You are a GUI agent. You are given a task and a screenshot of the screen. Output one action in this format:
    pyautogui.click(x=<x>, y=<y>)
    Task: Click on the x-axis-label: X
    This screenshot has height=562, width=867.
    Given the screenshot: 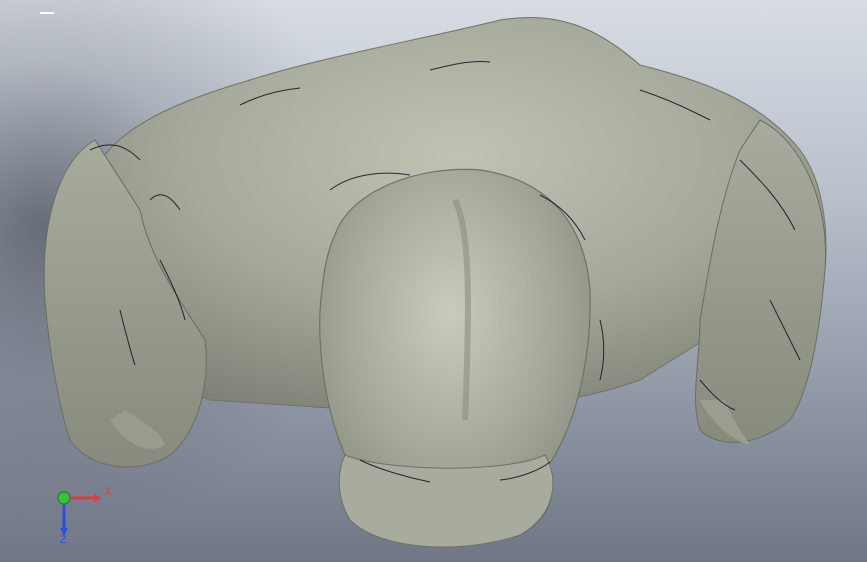 What is the action you would take?
    pyautogui.click(x=108, y=492)
    